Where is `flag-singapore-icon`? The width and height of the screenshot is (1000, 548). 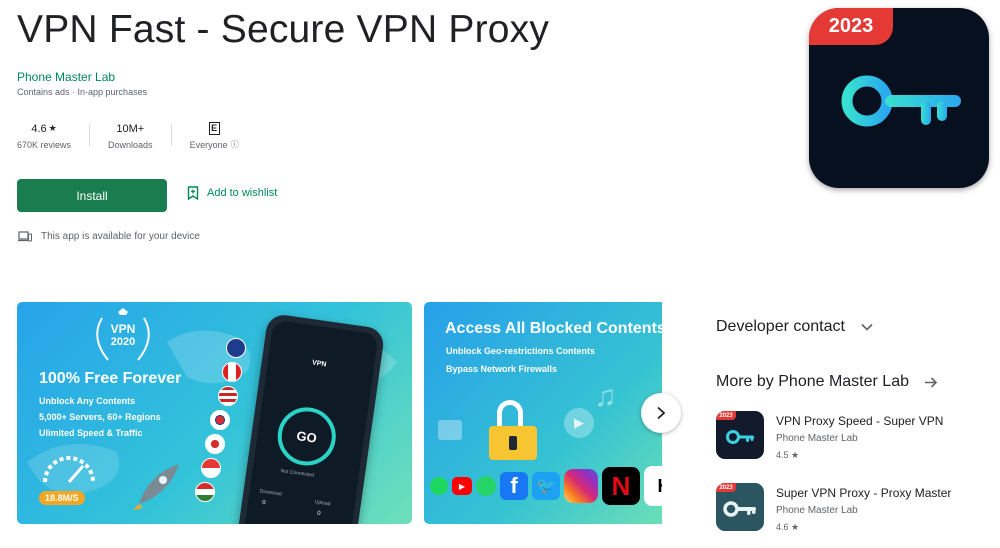 flag-singapore-icon is located at coordinates (211, 468).